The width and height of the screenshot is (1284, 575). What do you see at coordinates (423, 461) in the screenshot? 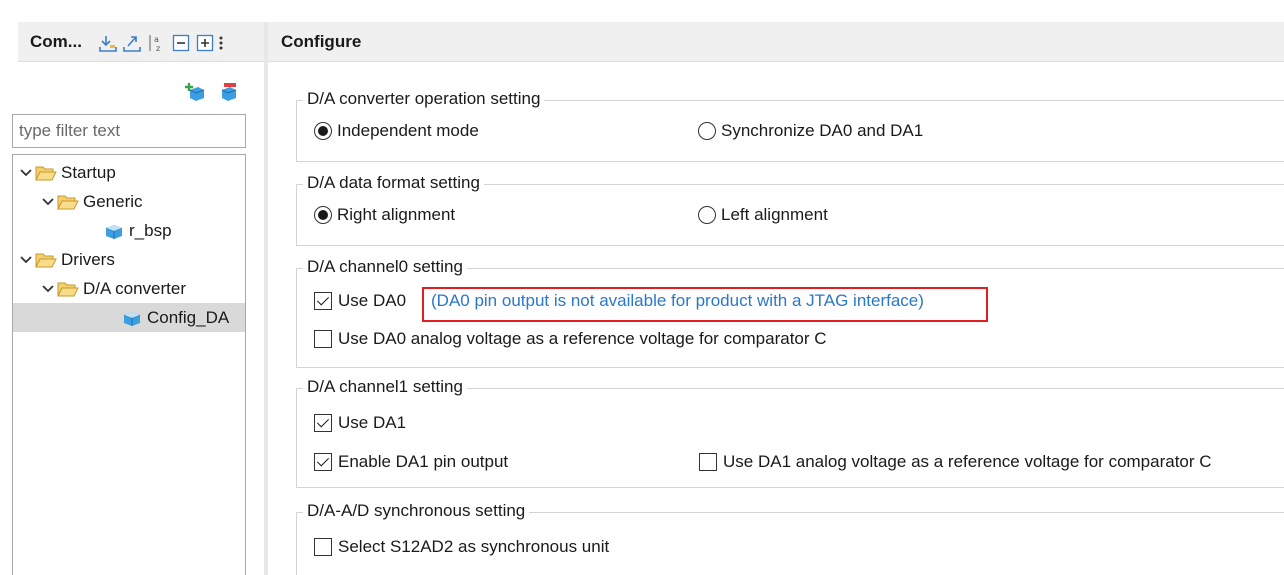
I see `checkbox-label: Enable DA1 pin output` at bounding box center [423, 461].